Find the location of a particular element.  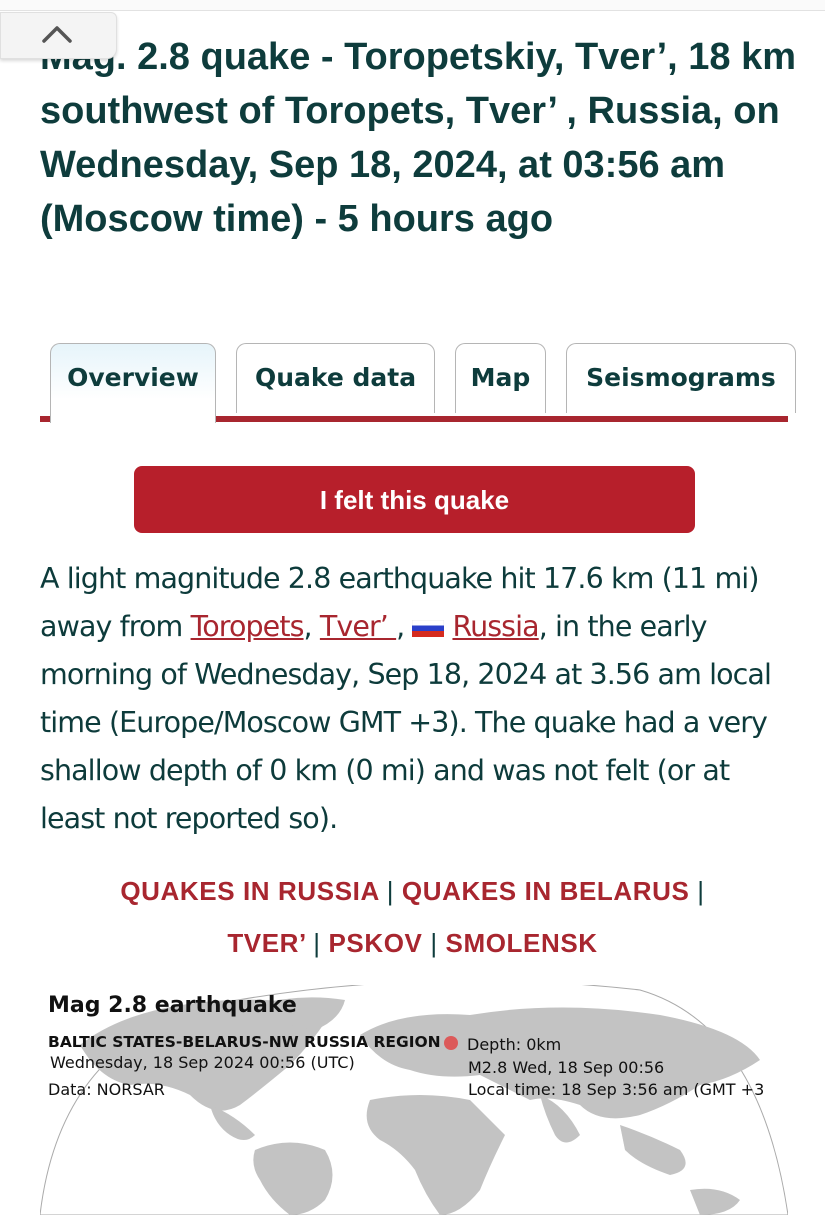

chevron-up-icon is located at coordinates (57, 34).